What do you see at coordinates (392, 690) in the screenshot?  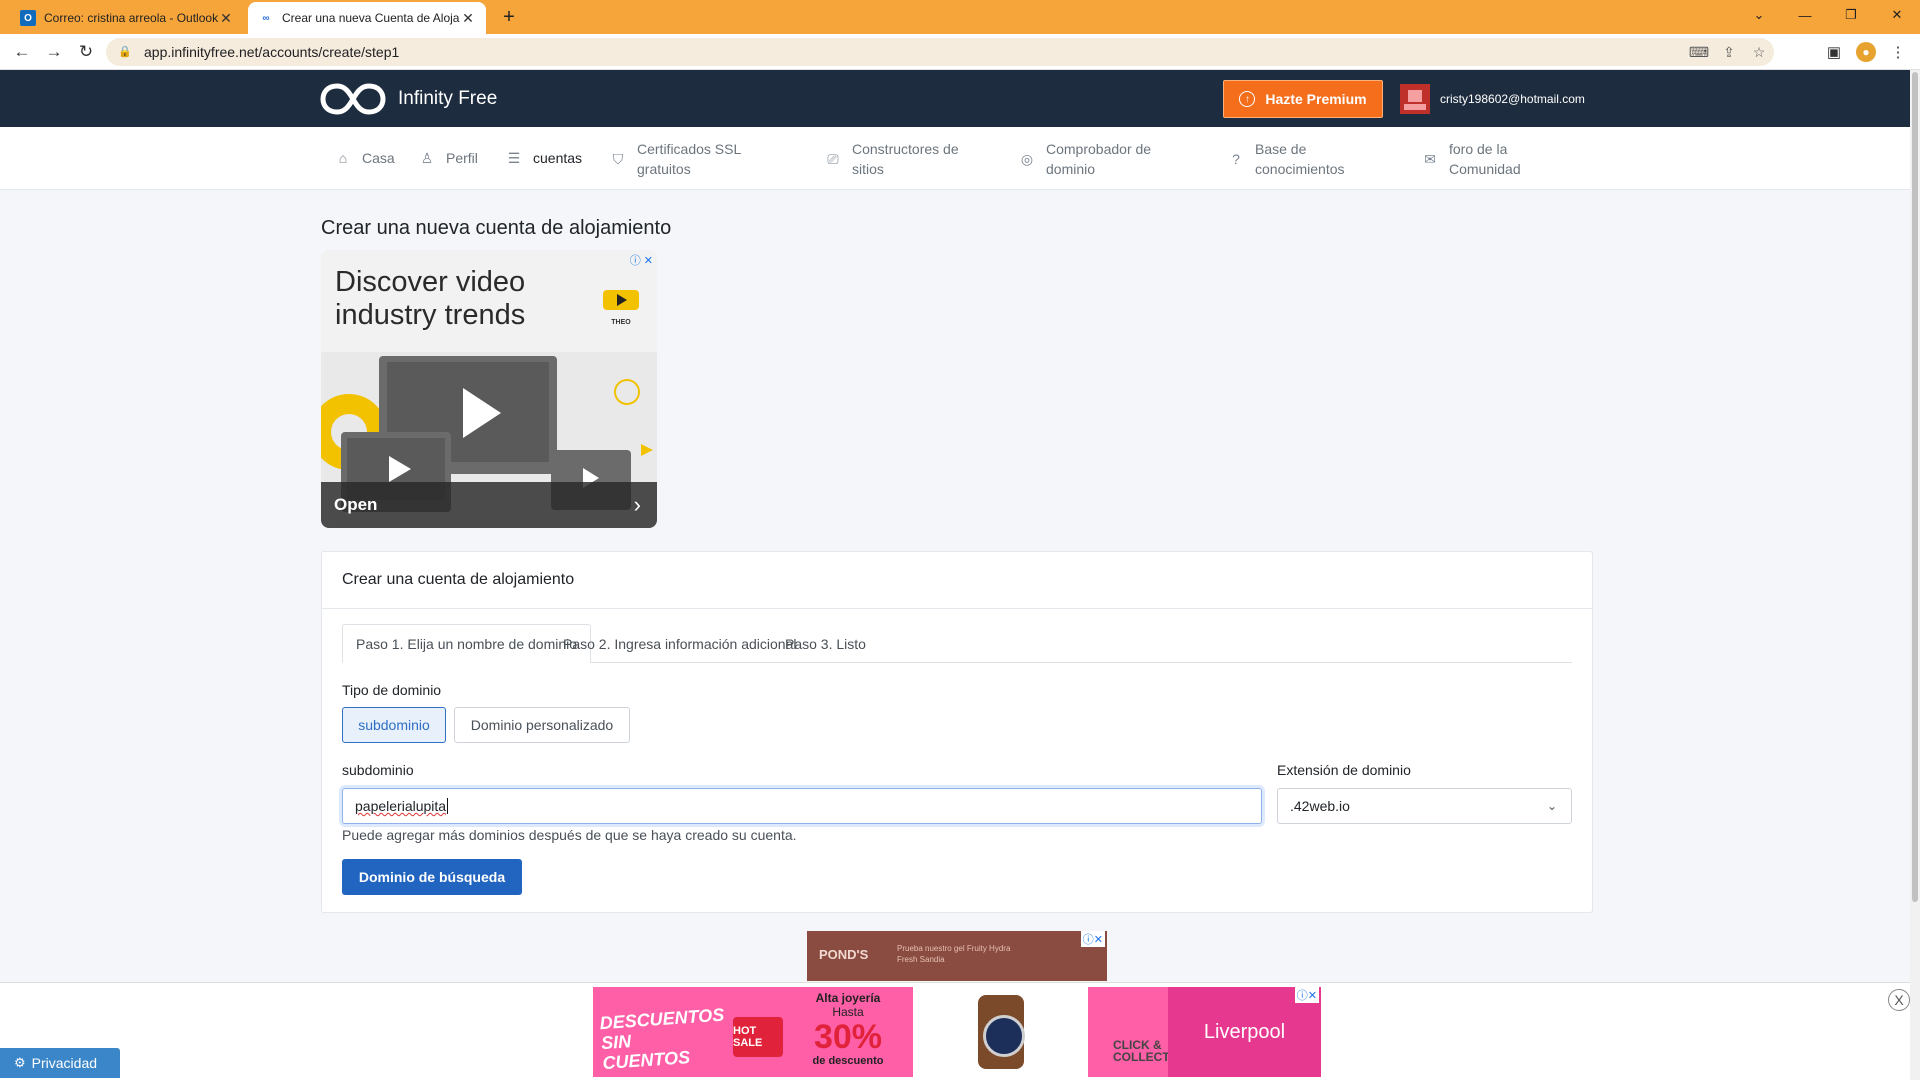 I see `domain-type-label: Tipo de dominio` at bounding box center [392, 690].